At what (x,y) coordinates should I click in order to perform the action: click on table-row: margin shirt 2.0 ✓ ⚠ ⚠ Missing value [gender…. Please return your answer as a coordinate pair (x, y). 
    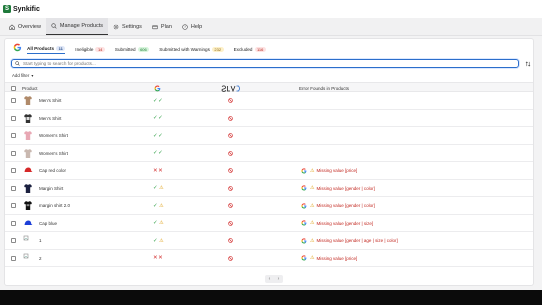
    Looking at the image, I should click on (269, 206).